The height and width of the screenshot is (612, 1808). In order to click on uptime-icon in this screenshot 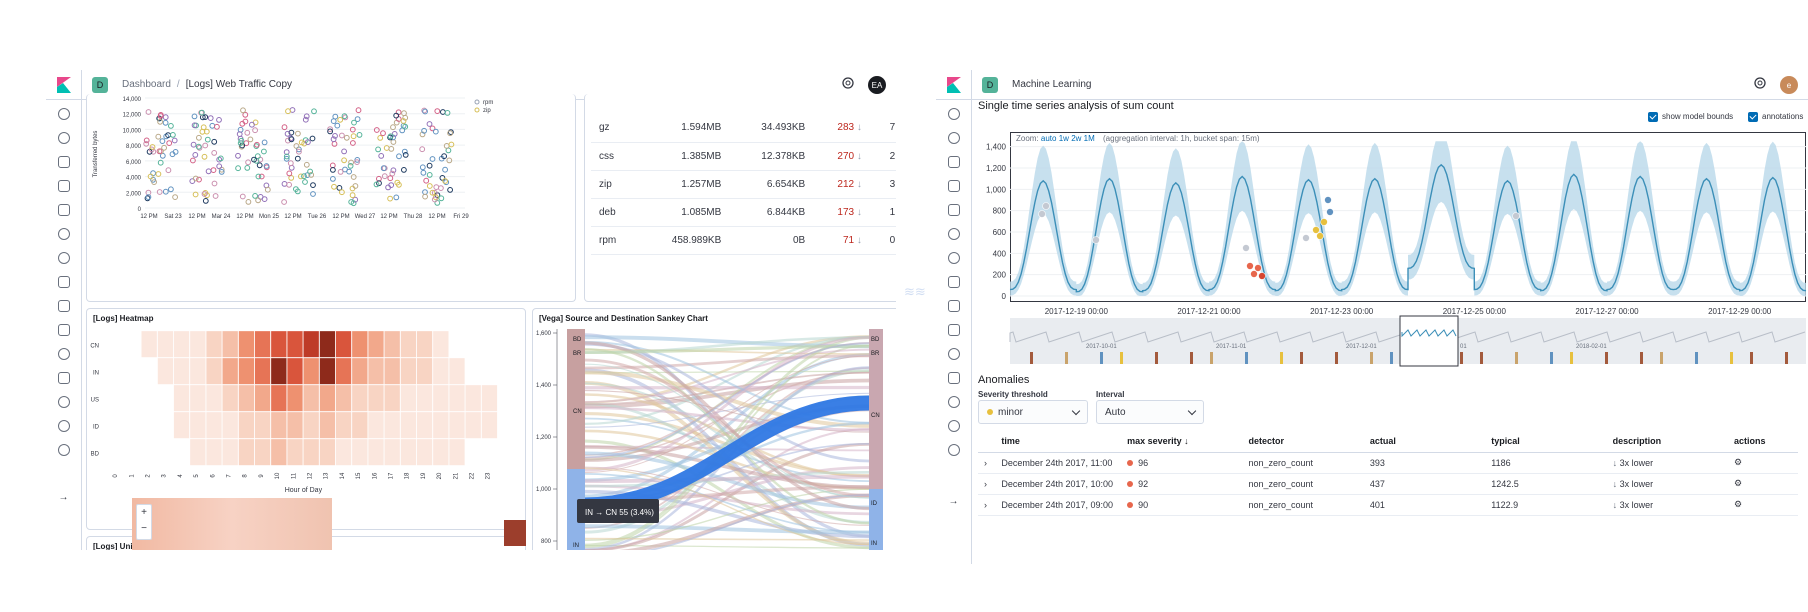, I will do `click(63, 354)`.